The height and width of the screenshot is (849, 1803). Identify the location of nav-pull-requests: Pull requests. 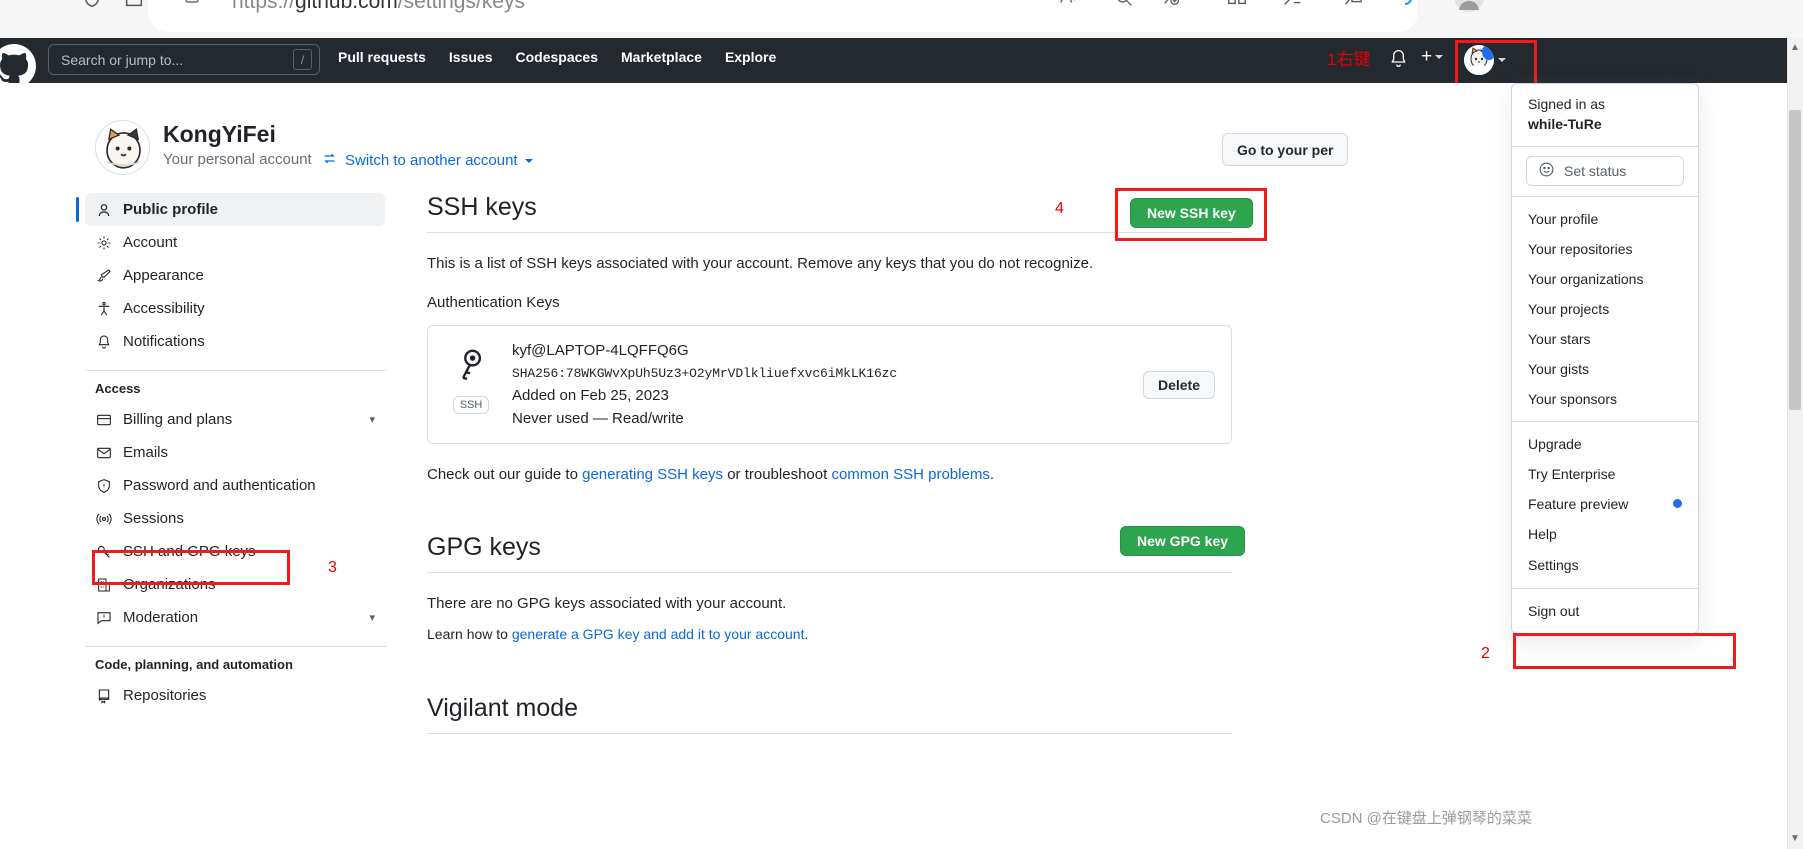
(382, 57).